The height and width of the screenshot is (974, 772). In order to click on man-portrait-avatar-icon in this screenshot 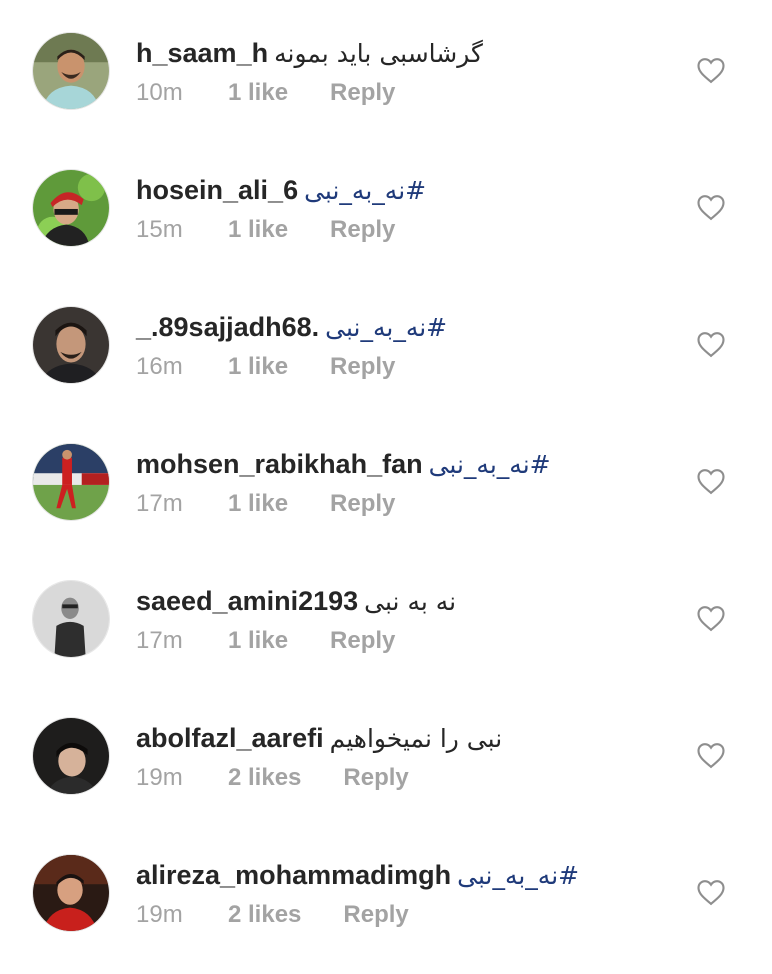, I will do `click(71, 345)`.